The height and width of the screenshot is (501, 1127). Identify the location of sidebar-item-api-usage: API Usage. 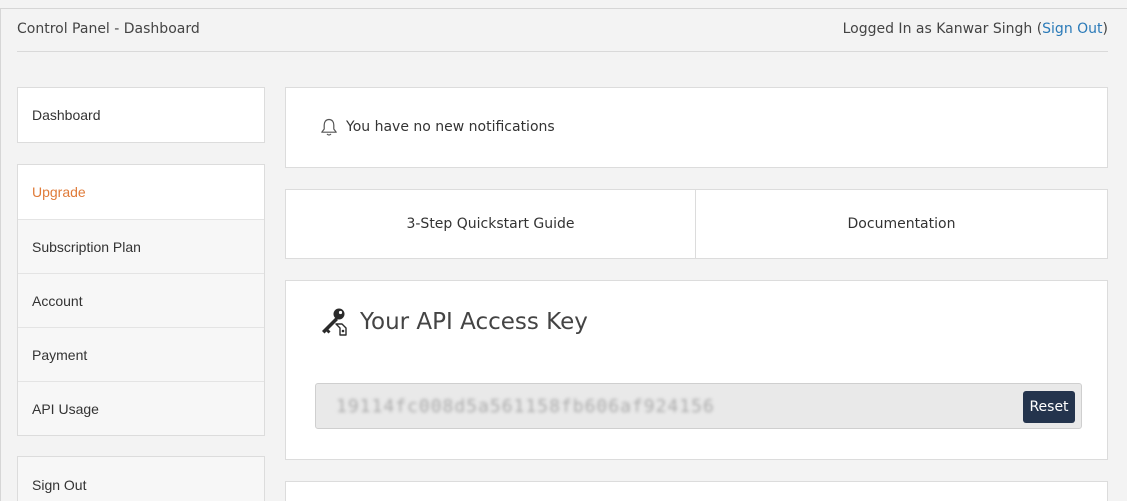
(141, 408).